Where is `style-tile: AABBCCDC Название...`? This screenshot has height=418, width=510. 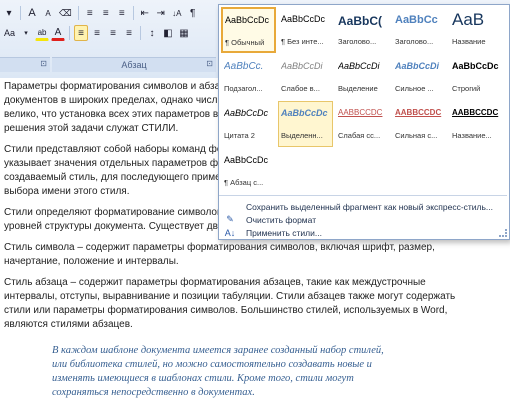
style-tile: AABBCCDC Название... is located at coordinates (476, 124).